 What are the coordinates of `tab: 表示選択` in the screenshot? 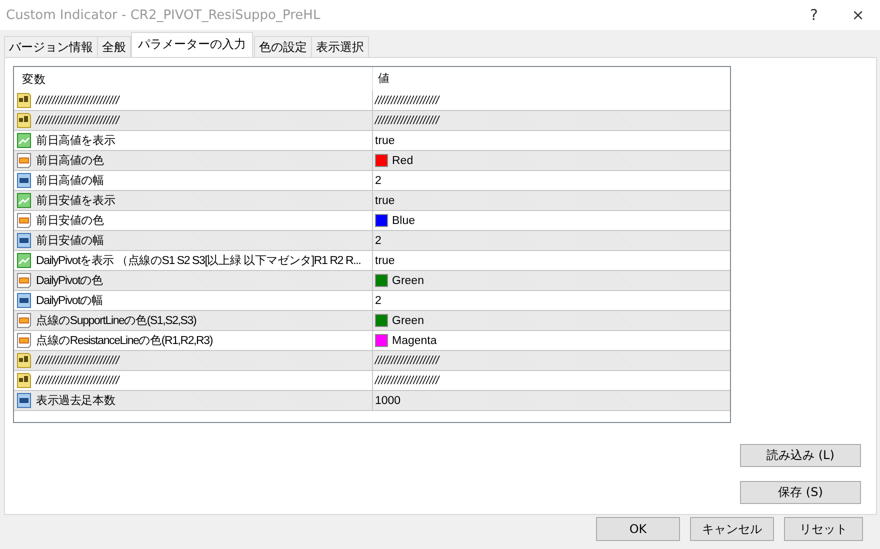 It's located at (340, 46).